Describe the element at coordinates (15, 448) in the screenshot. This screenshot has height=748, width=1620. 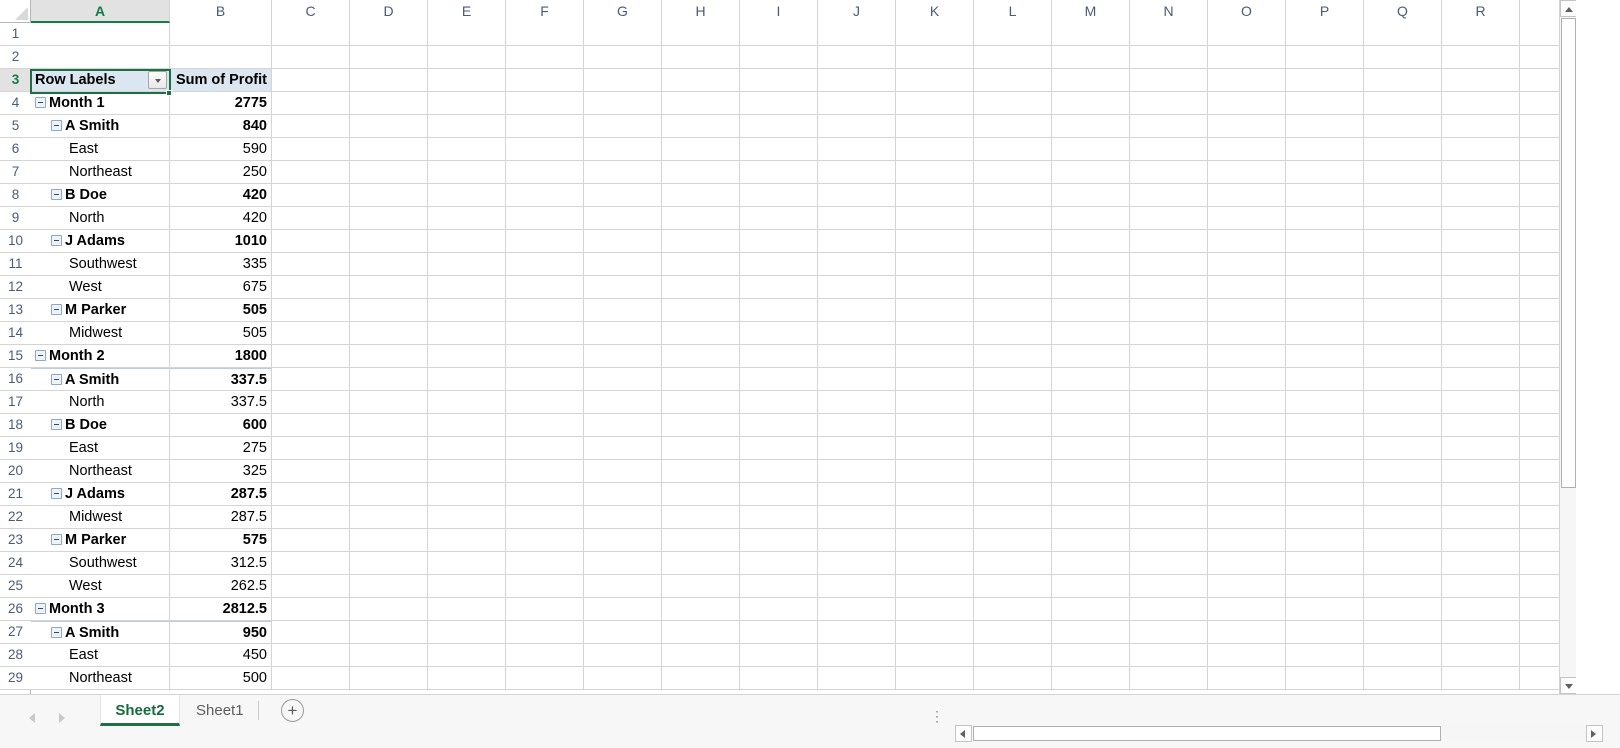
I see `row-header-19: 19` at that location.